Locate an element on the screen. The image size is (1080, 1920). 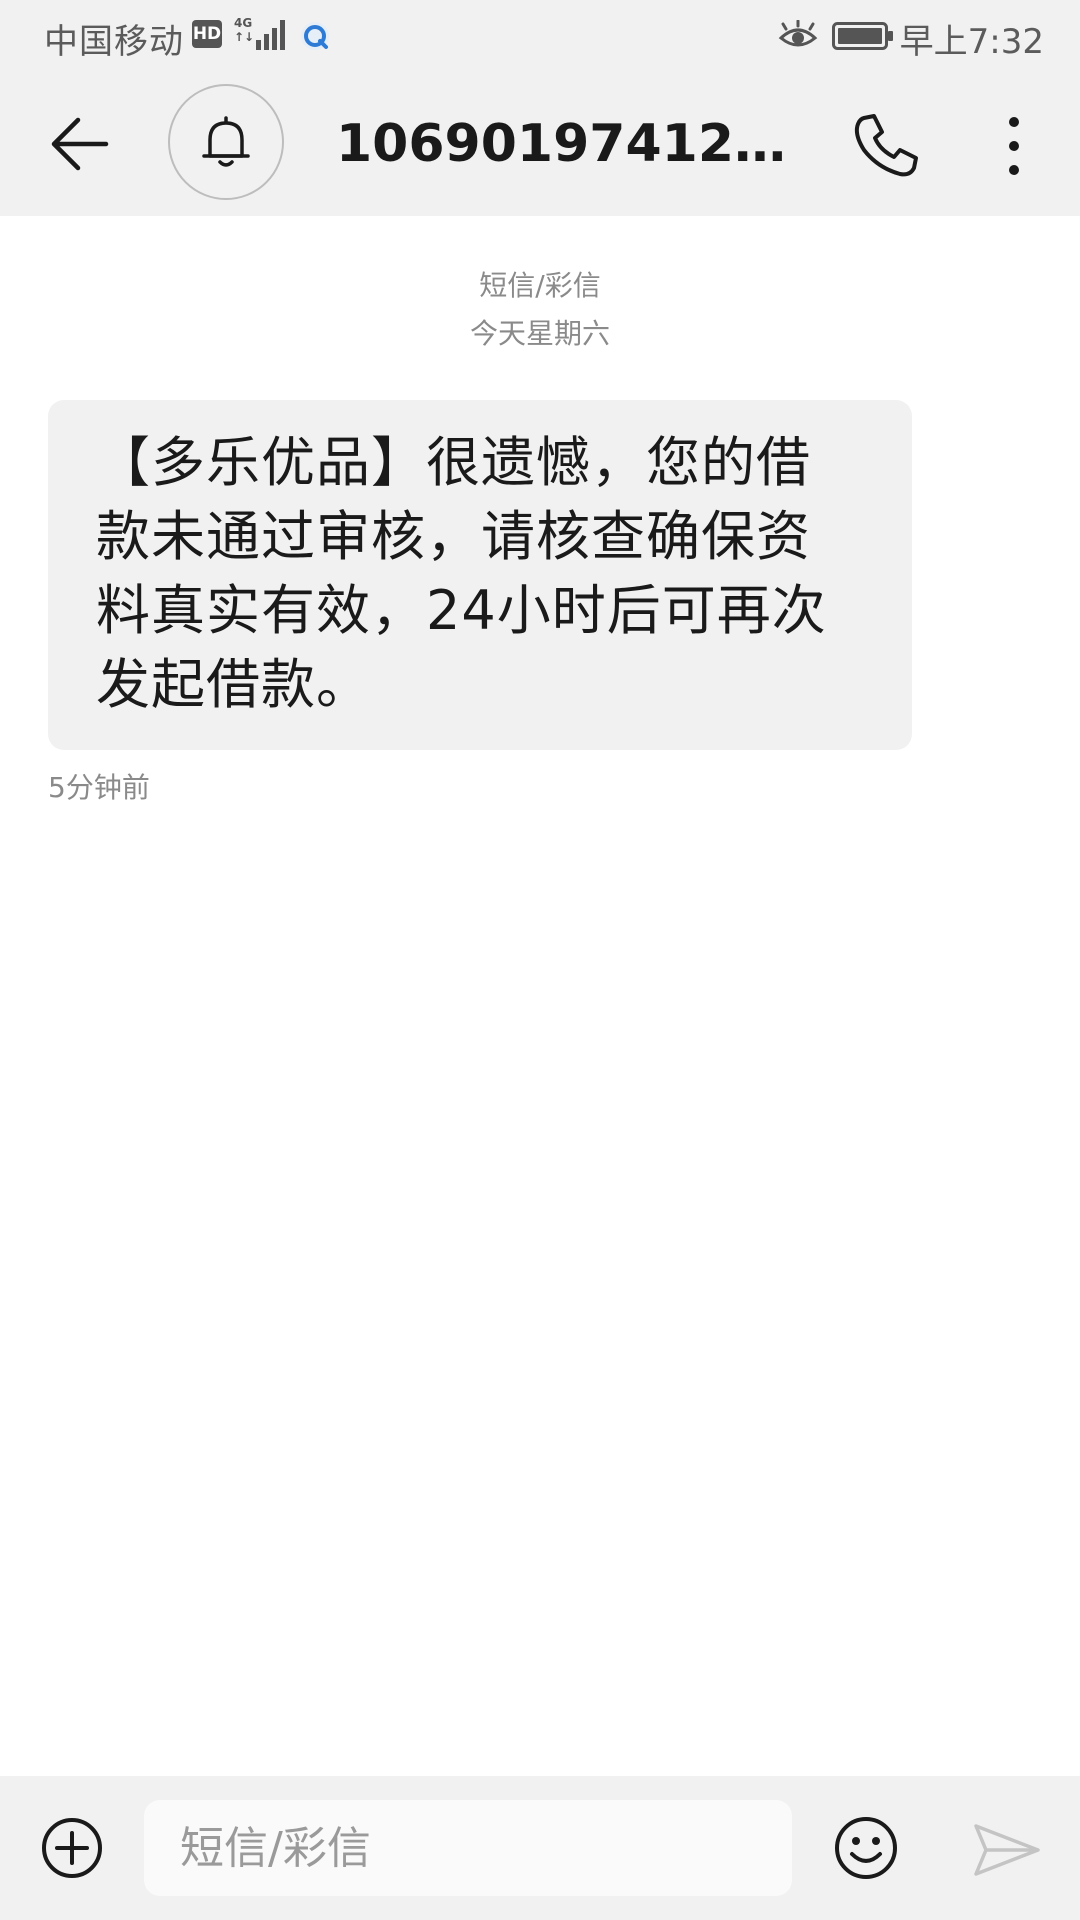
emoji-icon is located at coordinates (866, 1848).